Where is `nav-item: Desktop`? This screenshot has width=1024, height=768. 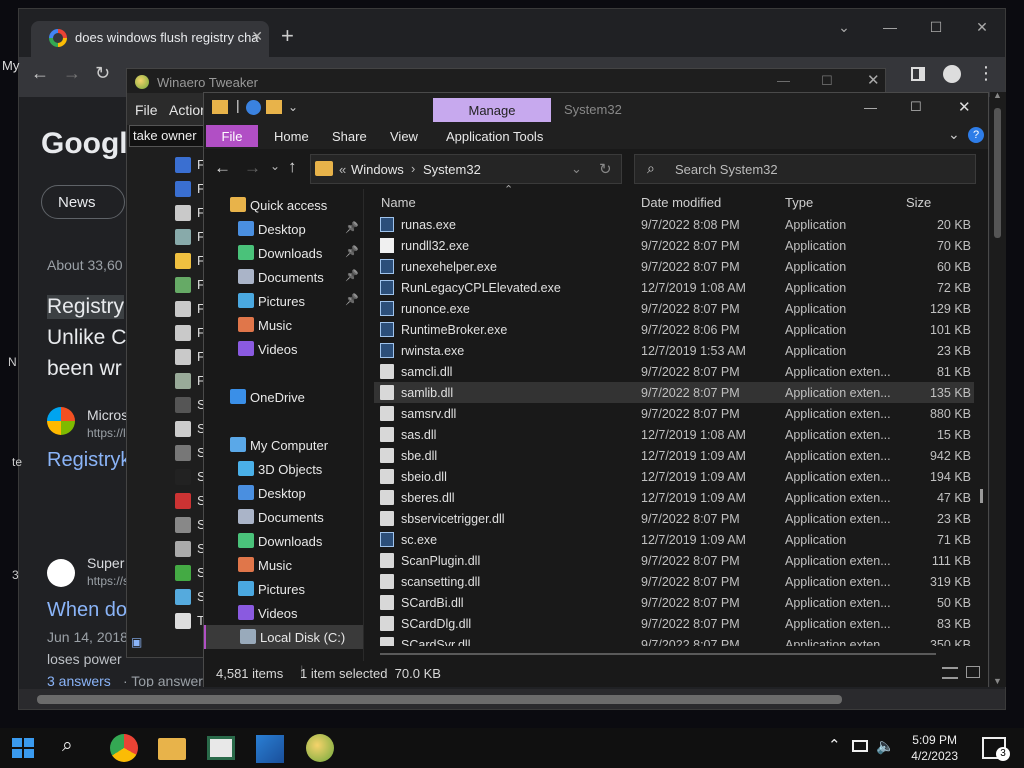
nav-item: Desktop is located at coordinates (283, 493).